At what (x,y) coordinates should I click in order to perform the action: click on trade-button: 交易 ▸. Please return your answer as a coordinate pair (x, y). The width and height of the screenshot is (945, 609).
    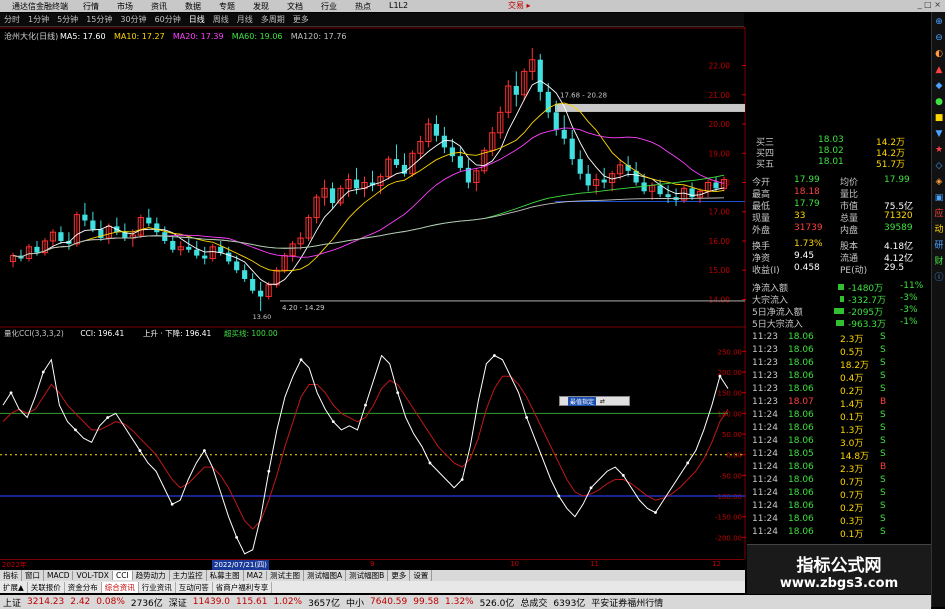
    Looking at the image, I should click on (519, 5).